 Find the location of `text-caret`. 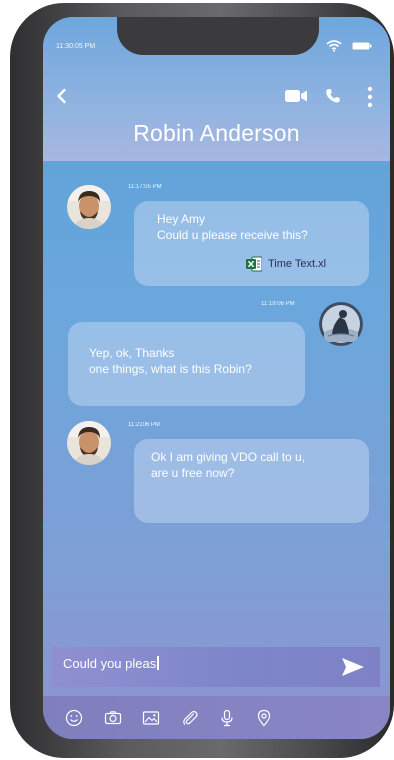

text-caret is located at coordinates (158, 663).